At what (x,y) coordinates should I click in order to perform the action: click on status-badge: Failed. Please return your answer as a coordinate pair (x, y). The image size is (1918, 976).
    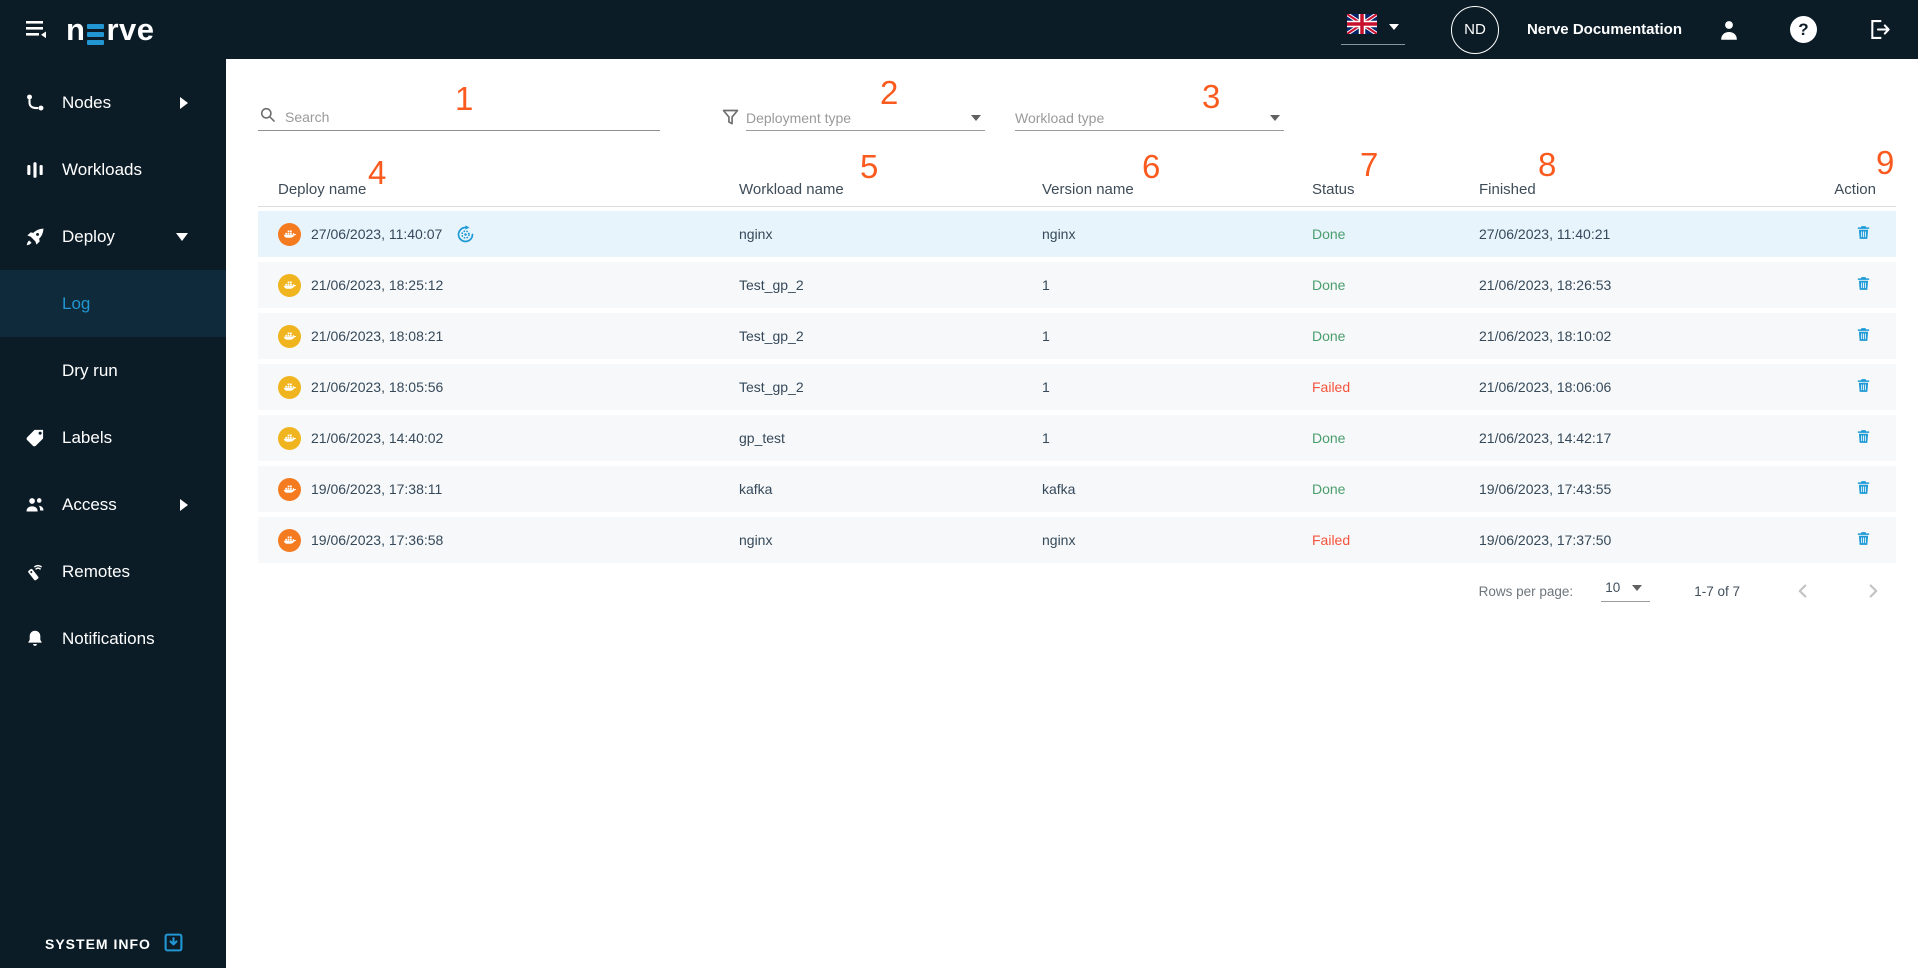
    Looking at the image, I should click on (1331, 387).